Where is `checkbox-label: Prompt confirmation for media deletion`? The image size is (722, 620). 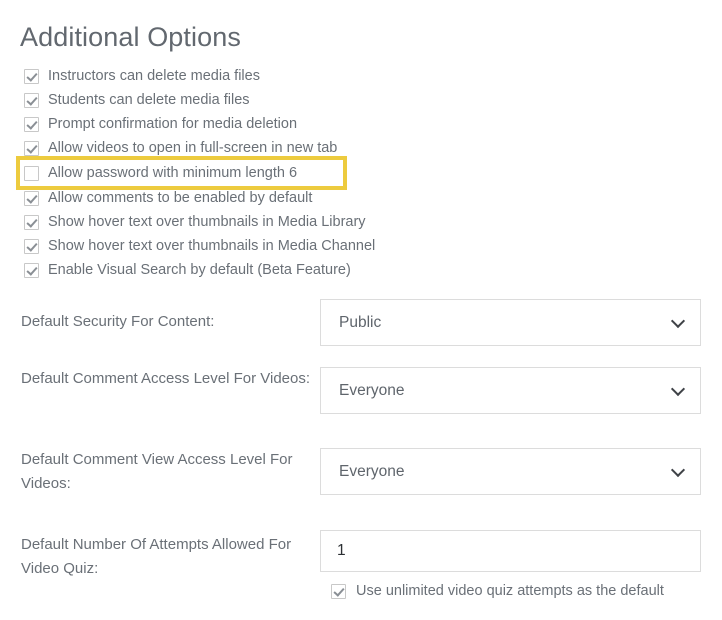
checkbox-label: Prompt confirmation for media deletion is located at coordinates (173, 124).